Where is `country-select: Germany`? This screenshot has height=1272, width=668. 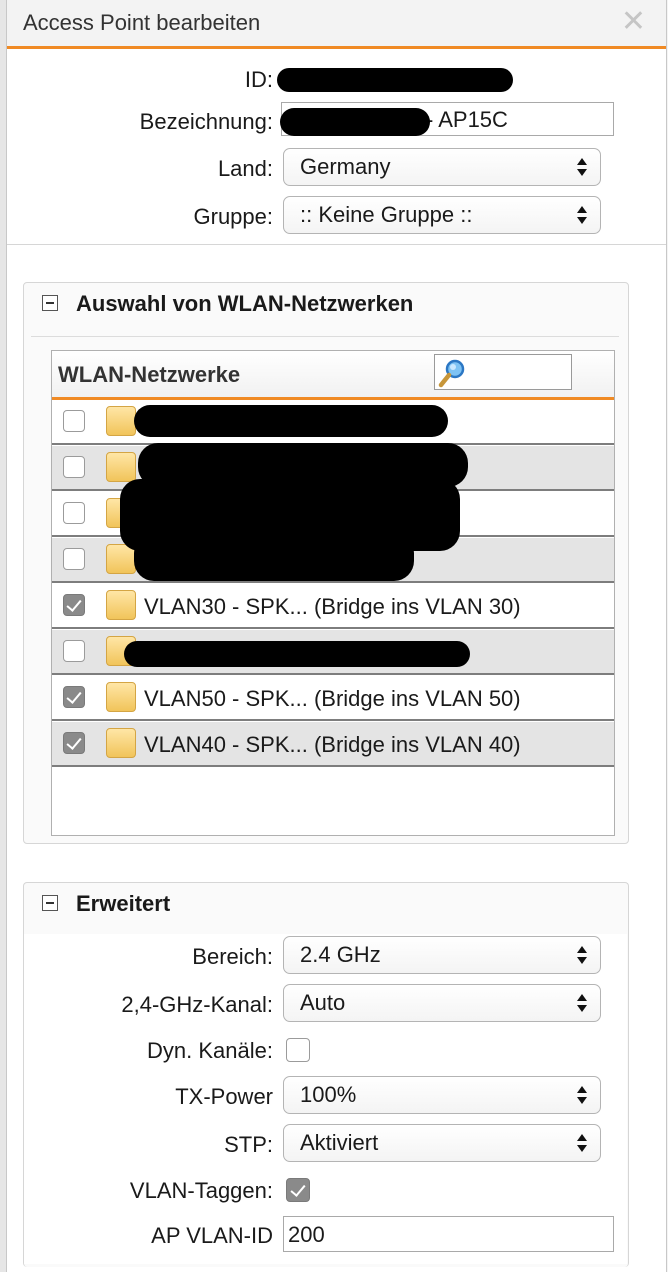
country-select: Germany is located at coordinates (442, 167).